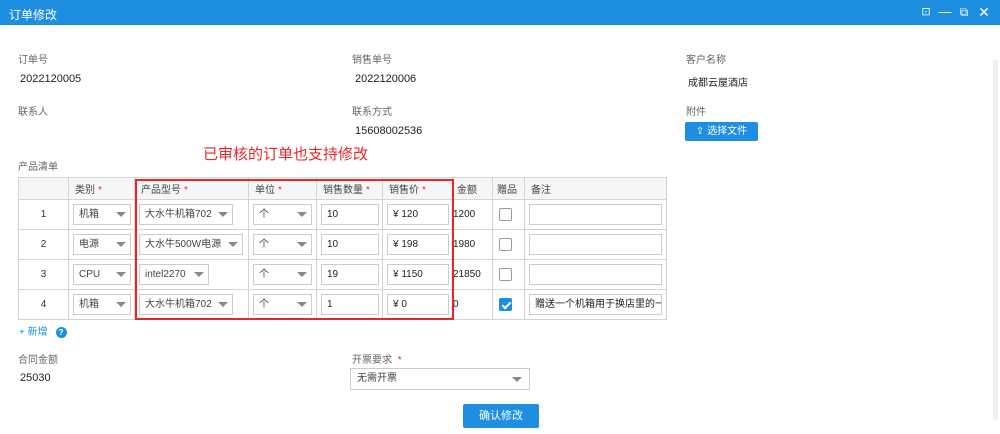  What do you see at coordinates (38, 360) in the screenshot?
I see `contract-amount-label: 合同金额` at bounding box center [38, 360].